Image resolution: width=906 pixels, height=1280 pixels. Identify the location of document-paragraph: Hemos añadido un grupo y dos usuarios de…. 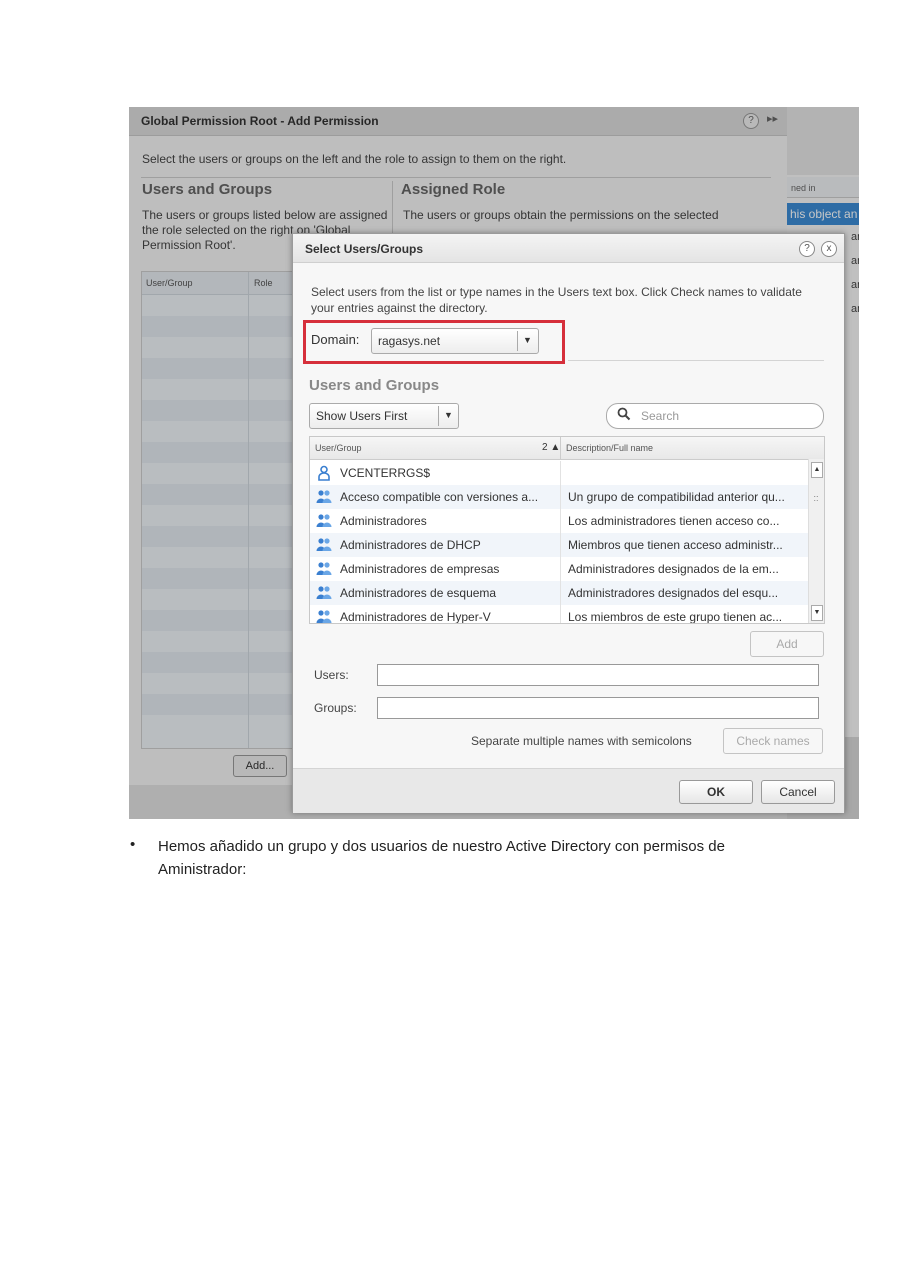
(441, 858).